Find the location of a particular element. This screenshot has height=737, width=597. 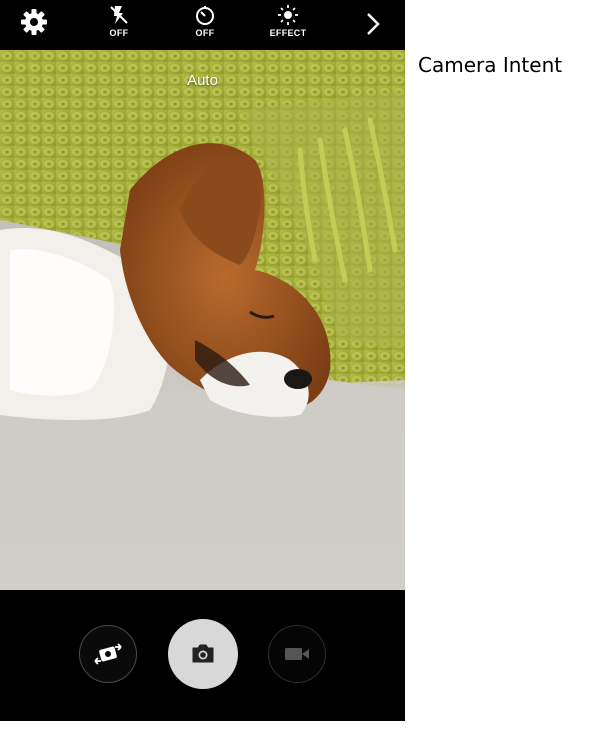

effect-button: EFFECT is located at coordinates (288, 25).